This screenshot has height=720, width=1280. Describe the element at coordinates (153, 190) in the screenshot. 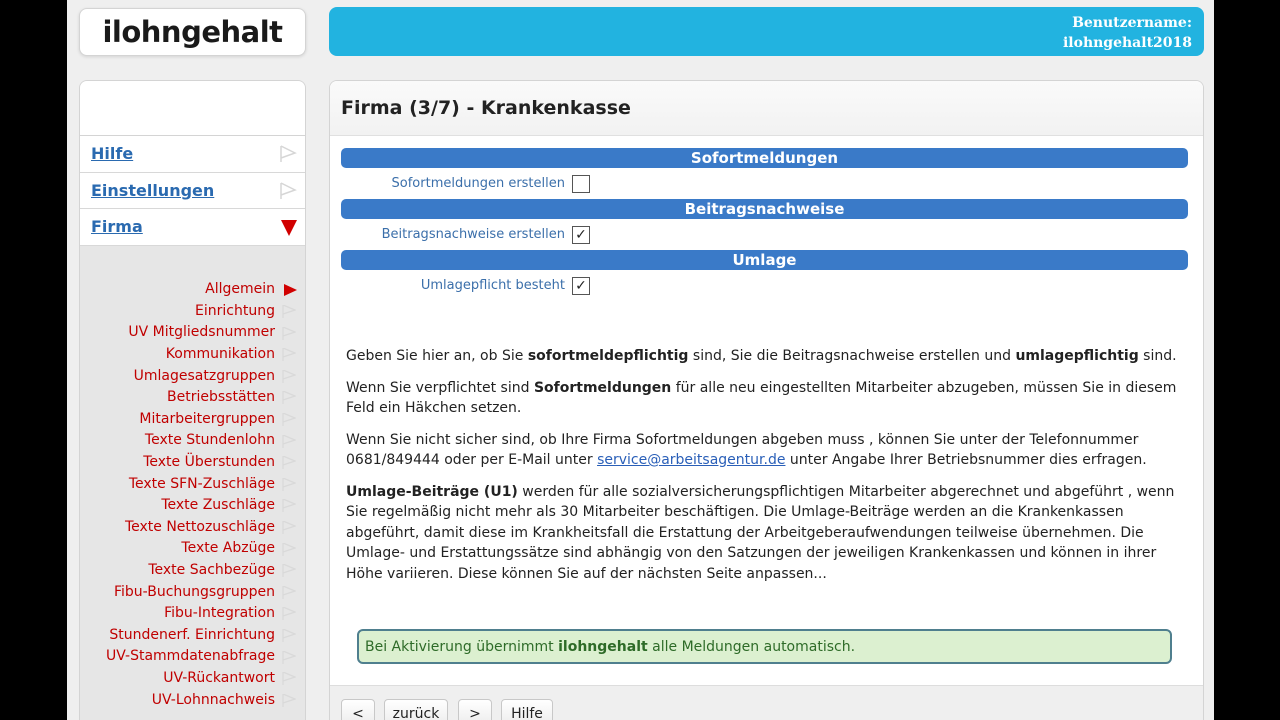

I see `sidebar-item-label: Einstellungen` at that location.